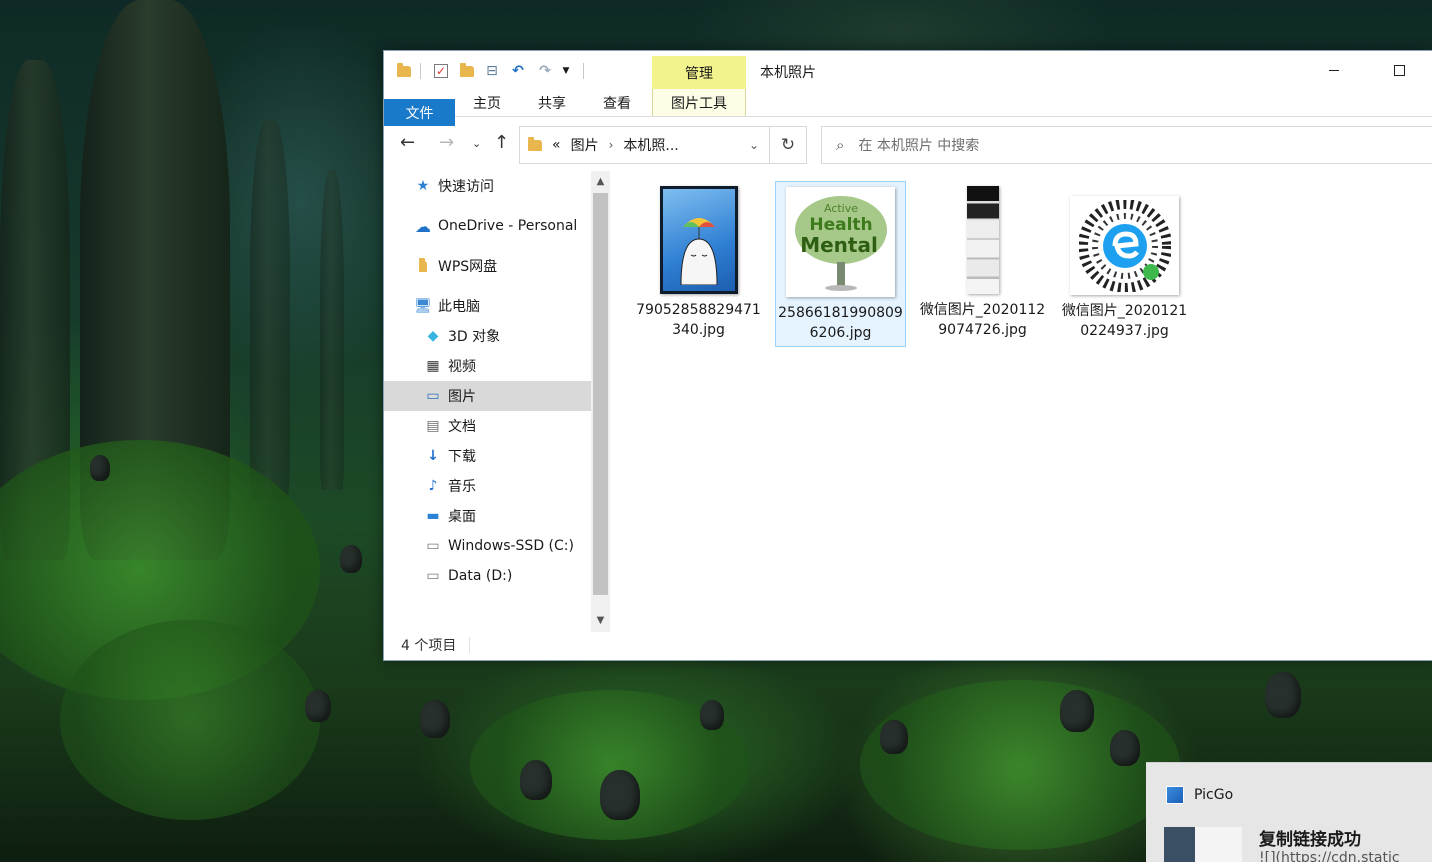 This screenshot has width=1432, height=862. I want to click on file-name: 微信图片_20201129074726.jpg, so click(982, 320).